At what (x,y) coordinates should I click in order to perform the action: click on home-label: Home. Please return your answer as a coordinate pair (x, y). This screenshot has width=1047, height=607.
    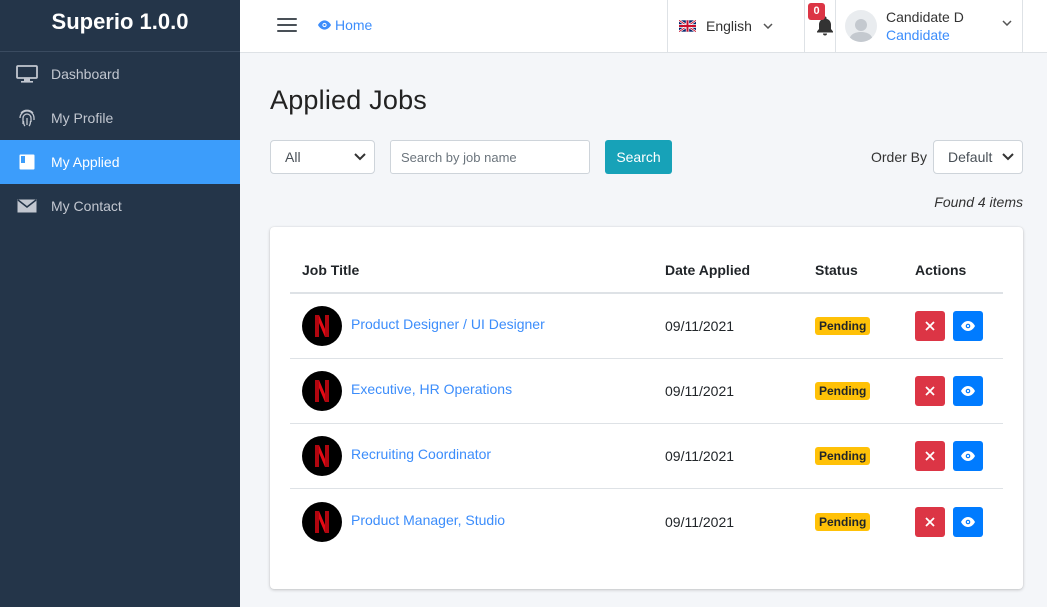
    Looking at the image, I should click on (354, 25).